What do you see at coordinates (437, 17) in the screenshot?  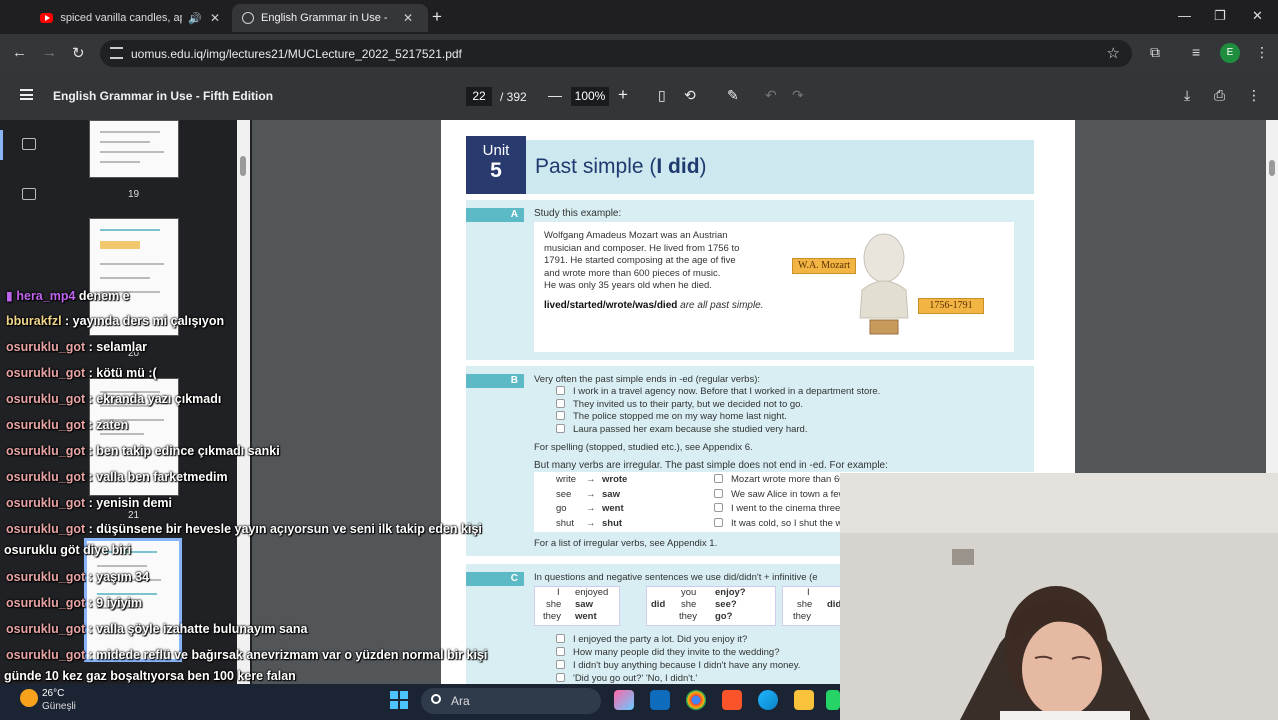 I see `new-tab-icon: +` at bounding box center [437, 17].